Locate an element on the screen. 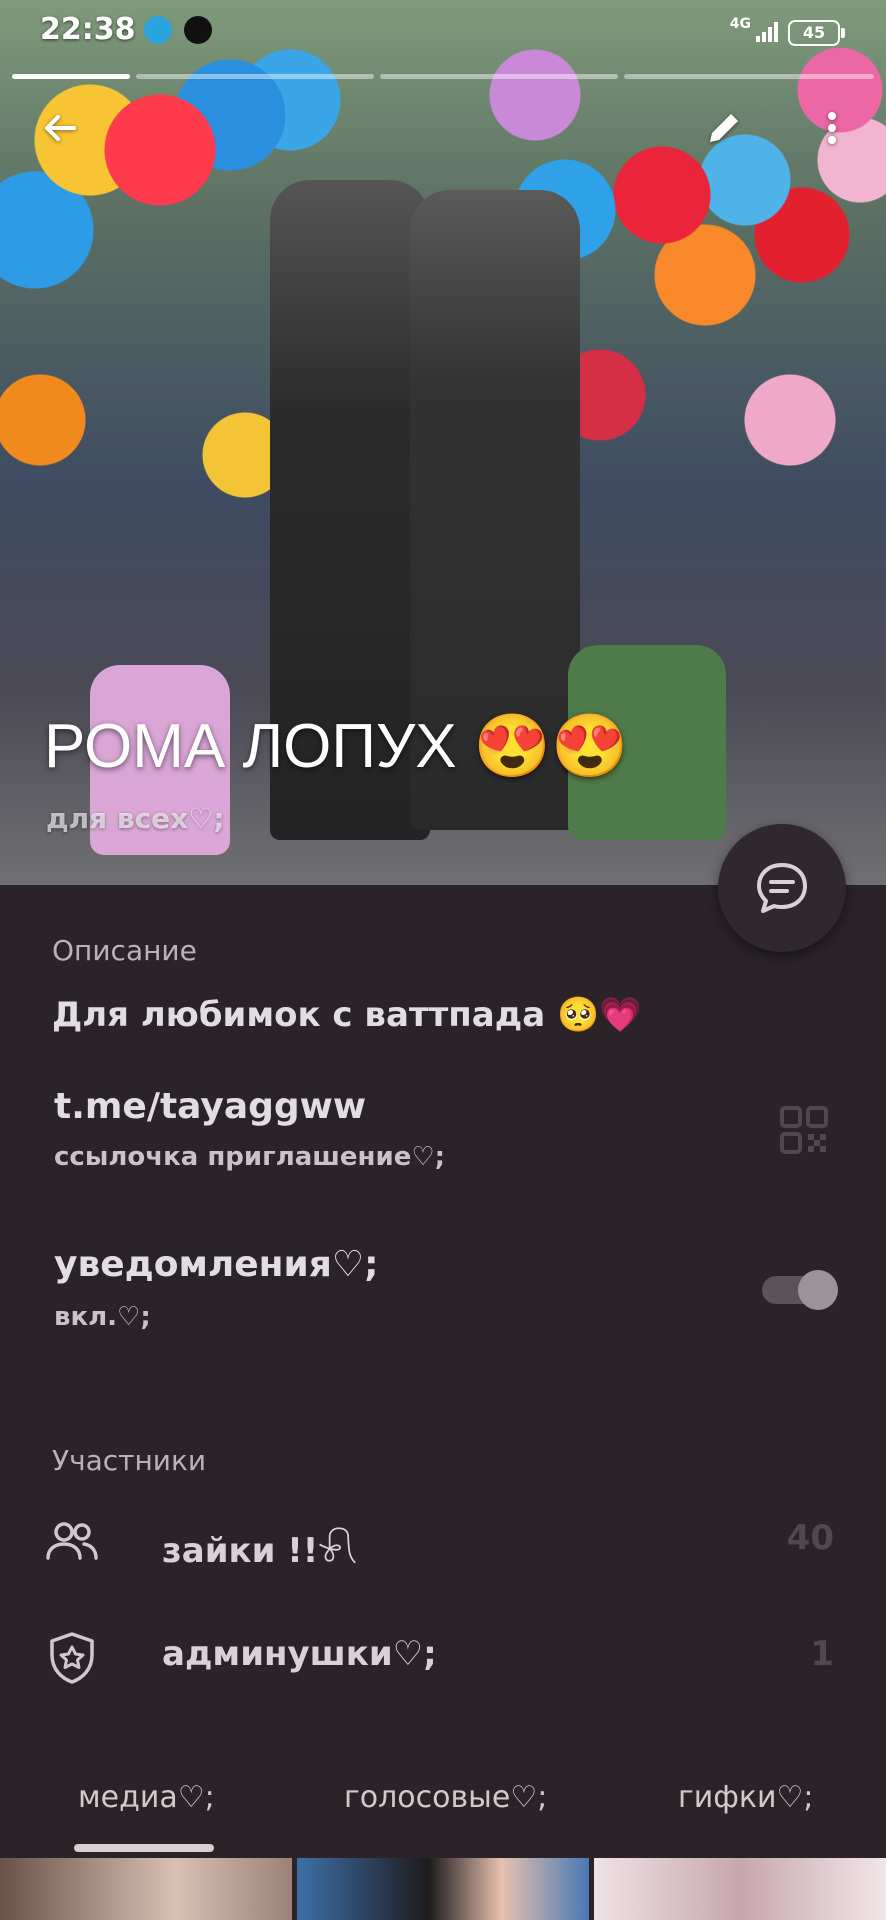  battery-indicator: 45 is located at coordinates (816, 33).